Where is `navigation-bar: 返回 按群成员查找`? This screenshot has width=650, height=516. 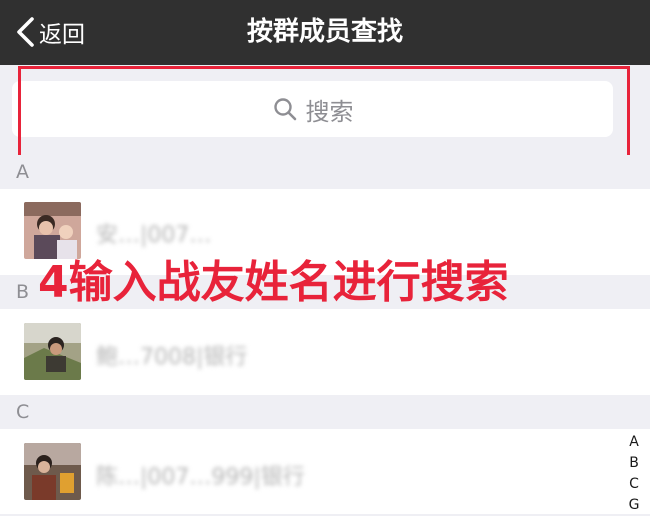
navigation-bar: 返回 按群成员查找 is located at coordinates (325, 32).